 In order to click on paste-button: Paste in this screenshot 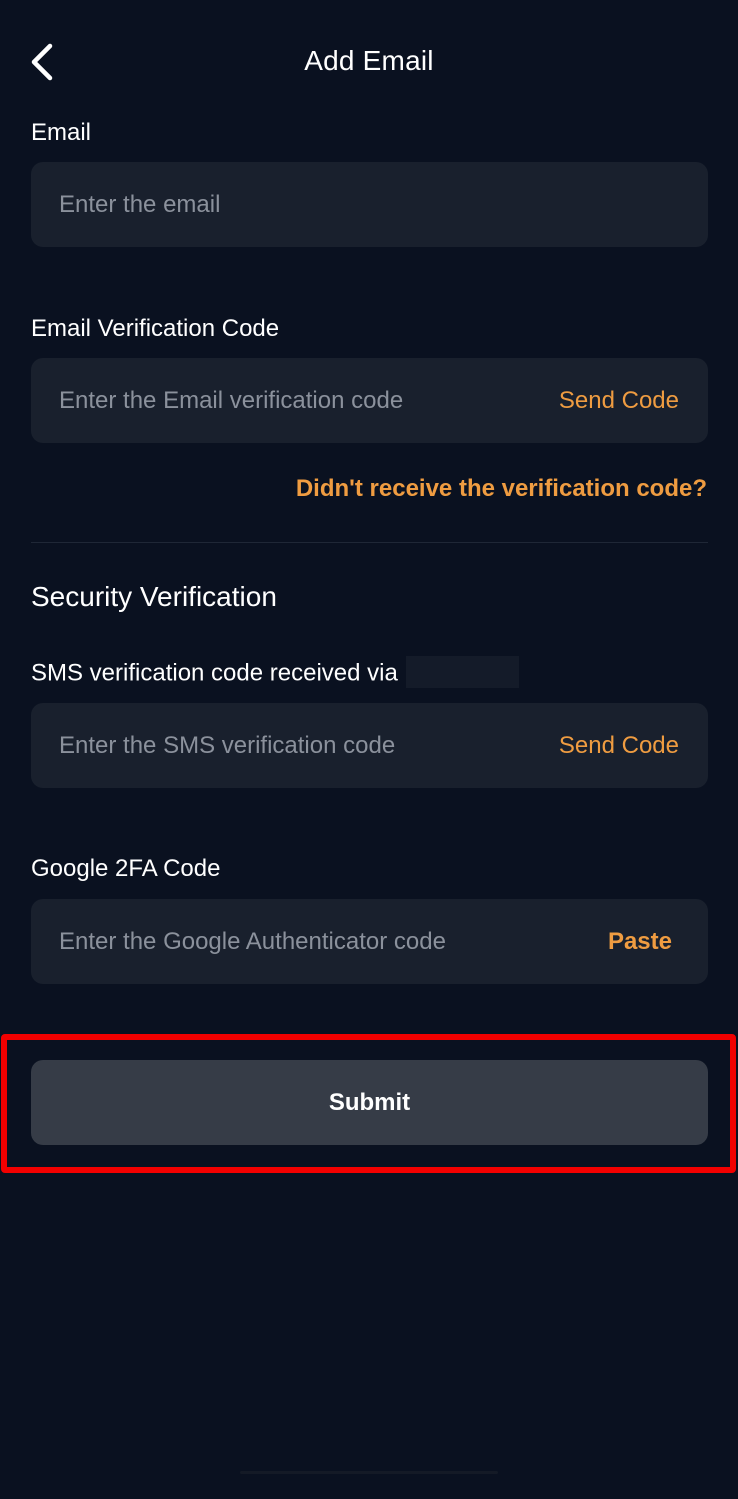, I will do `click(640, 941)`.